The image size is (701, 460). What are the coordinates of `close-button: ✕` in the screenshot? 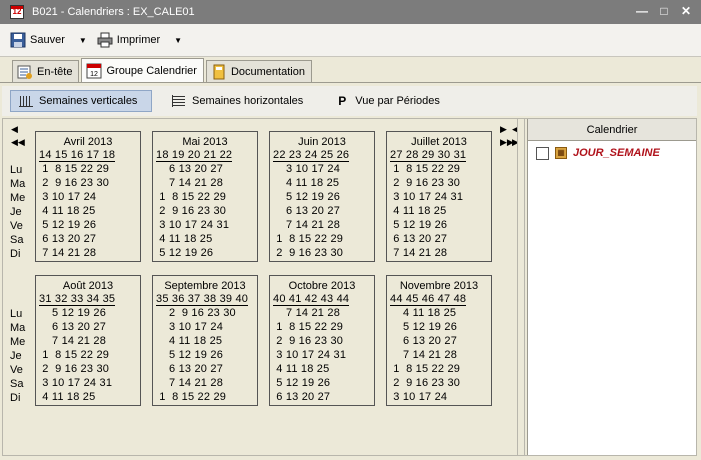 It's located at (686, 11).